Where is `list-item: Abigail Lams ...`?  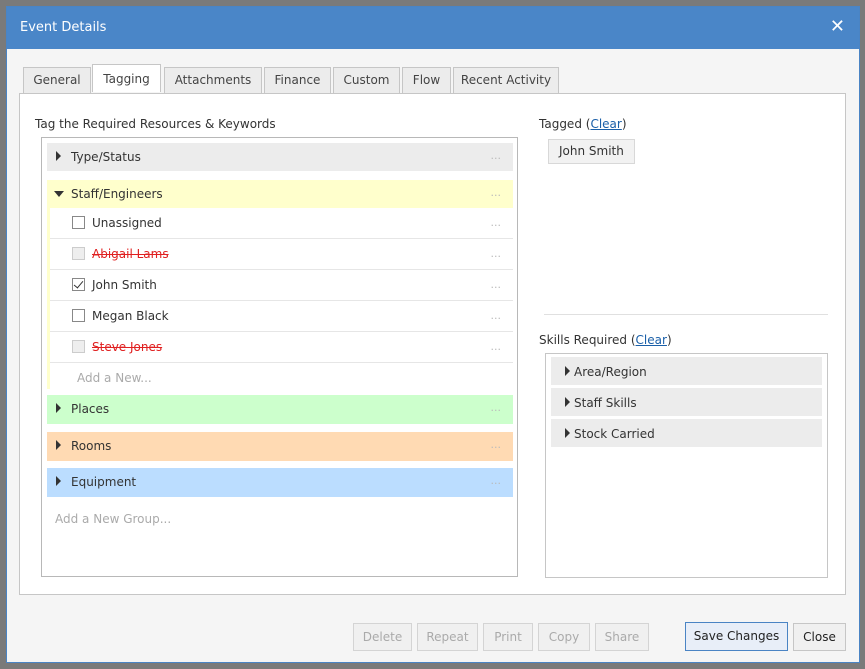 list-item: Abigail Lams ... is located at coordinates (281, 254).